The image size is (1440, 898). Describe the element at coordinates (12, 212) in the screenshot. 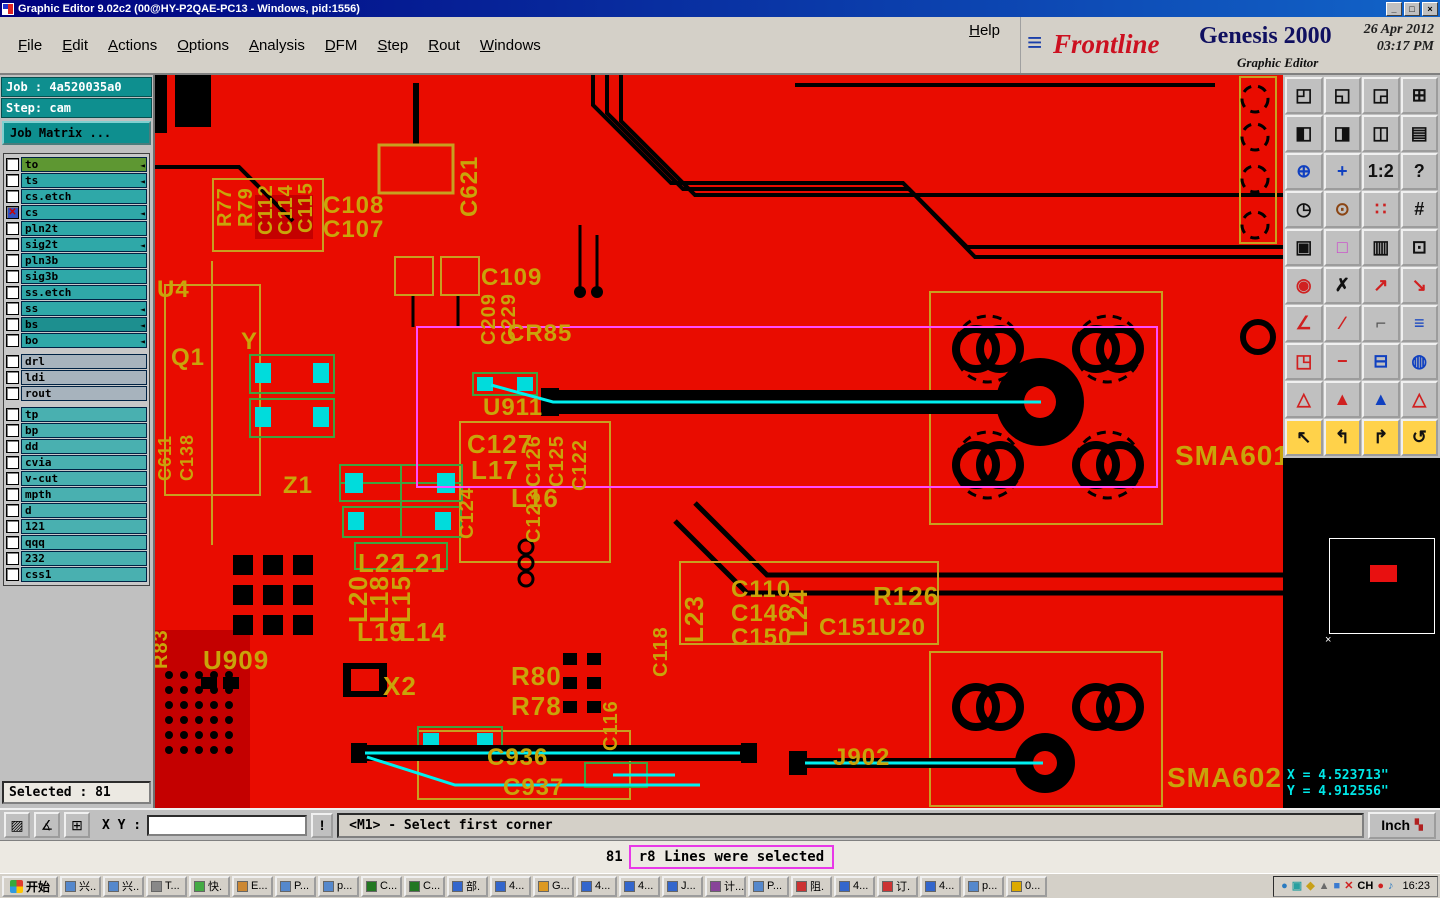

I see `layer-checkbox: ✕` at that location.